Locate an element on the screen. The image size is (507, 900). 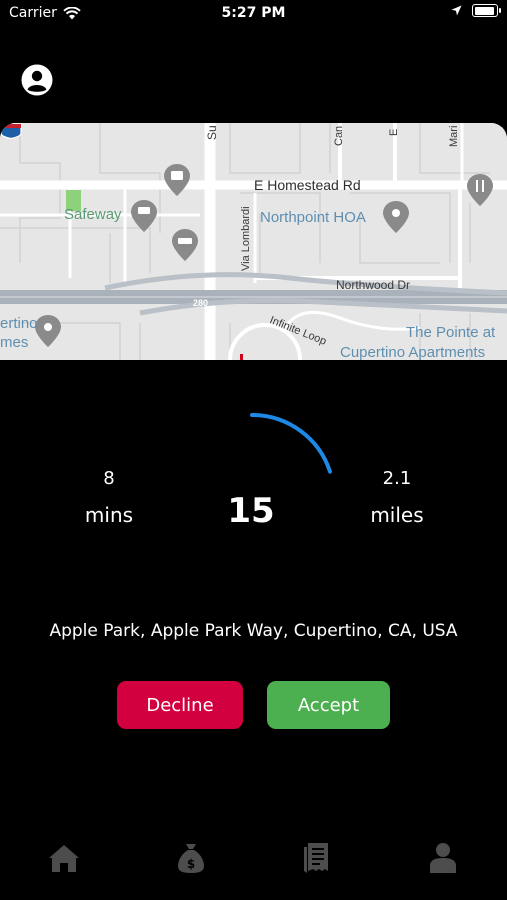
distance-value: 2.1 is located at coordinates (397, 478).